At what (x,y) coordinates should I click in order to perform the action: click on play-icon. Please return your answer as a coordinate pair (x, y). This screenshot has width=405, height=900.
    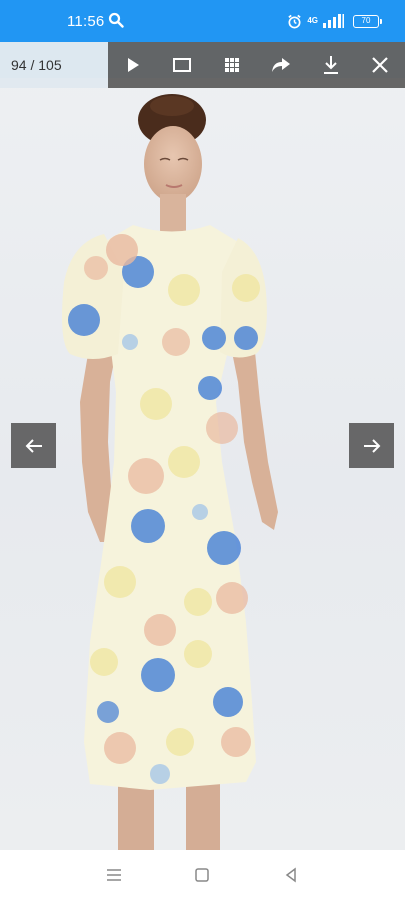
    Looking at the image, I should click on (133, 65).